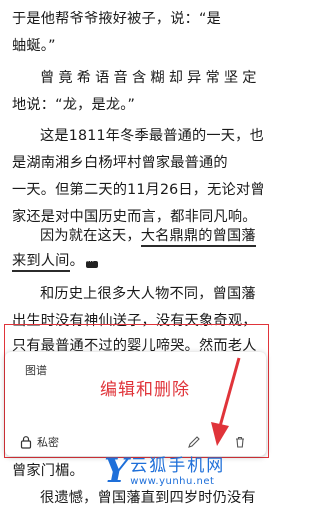  What do you see at coordinates (138, 262) in the screenshot?
I see `text-line: 来到人间。` at bounding box center [138, 262].